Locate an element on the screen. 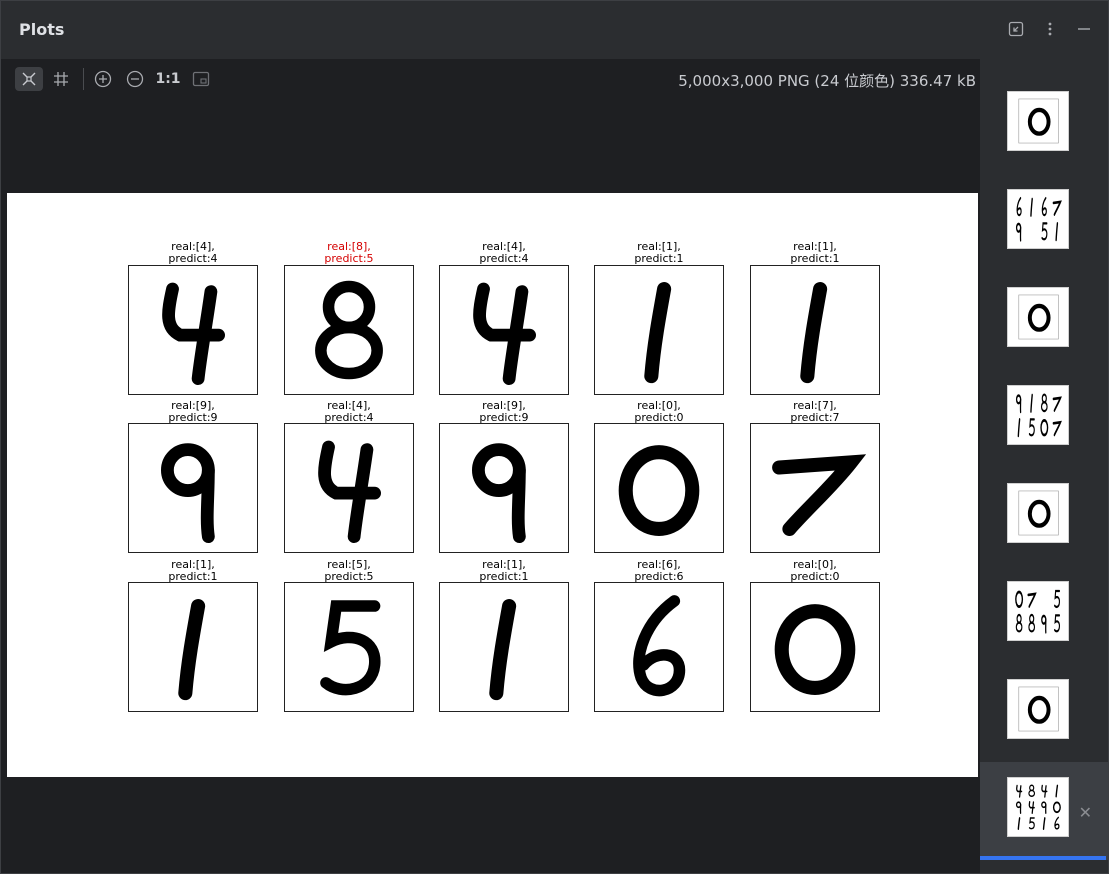  window-title: Plots is located at coordinates (42, 29).